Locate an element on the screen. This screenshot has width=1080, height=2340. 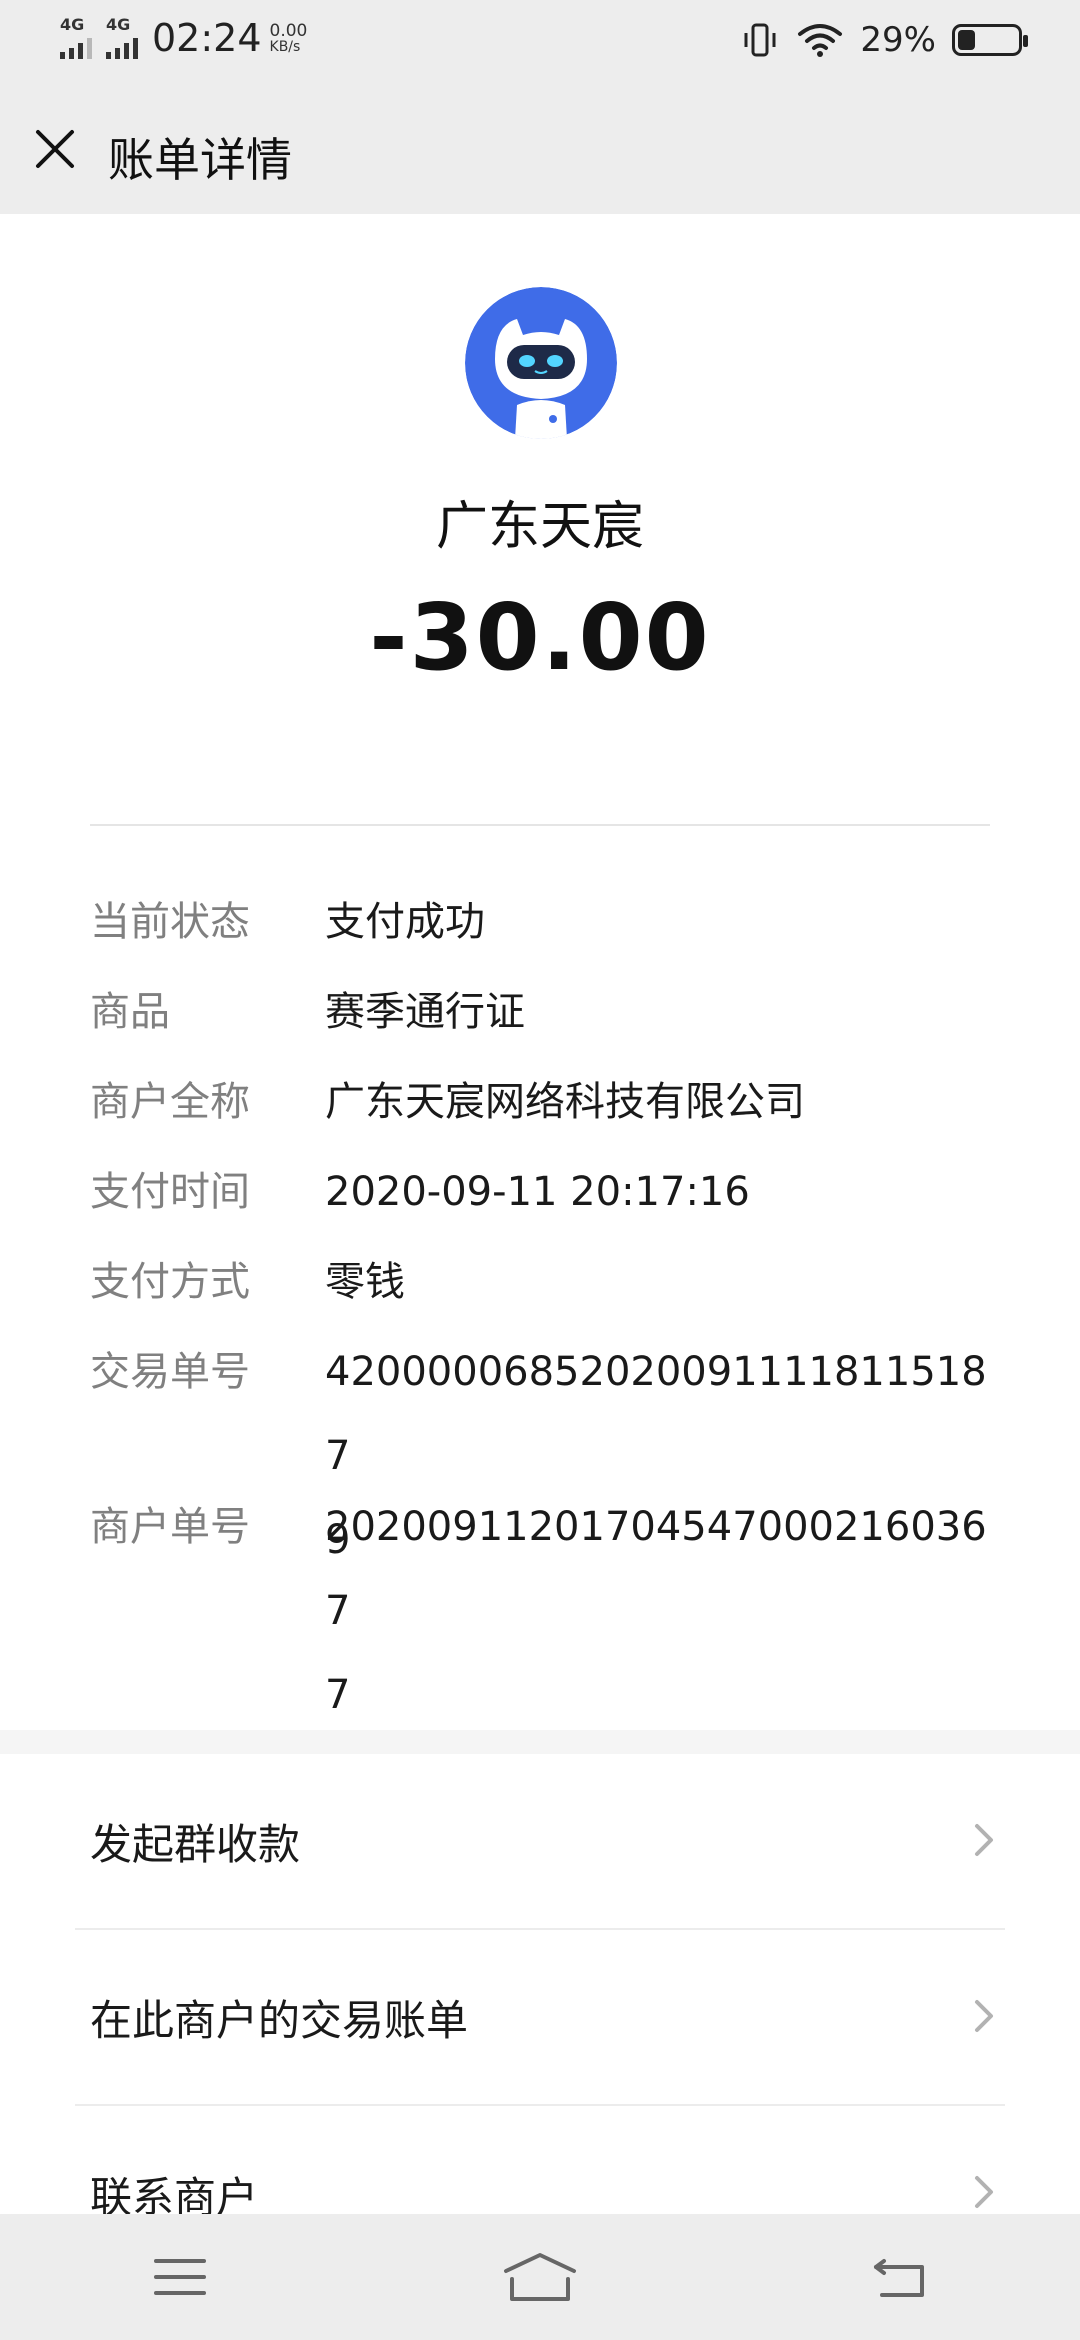
detail-value: 2020-09-11 20:17:16 is located at coordinates (537, 1192).